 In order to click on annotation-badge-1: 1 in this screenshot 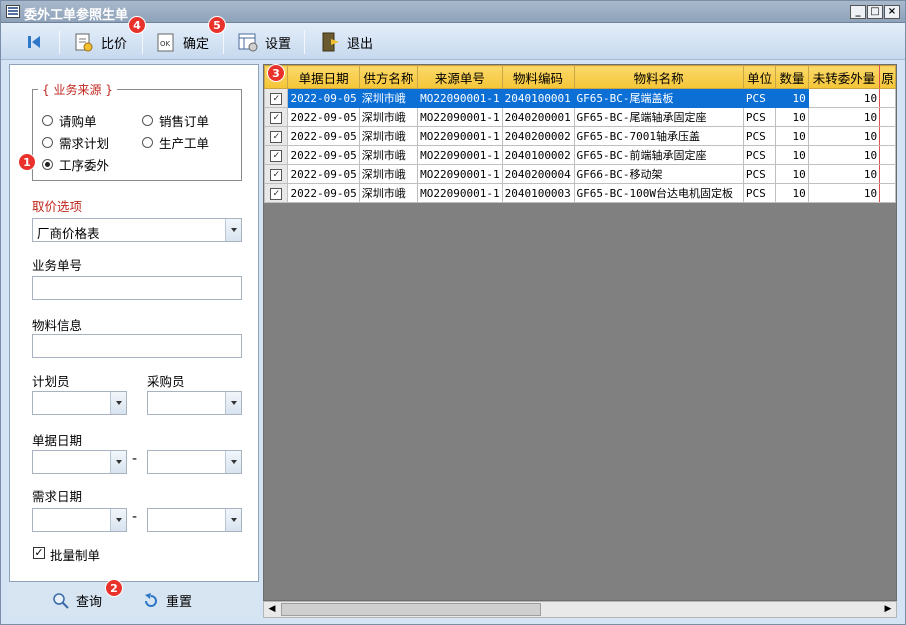, I will do `click(27, 162)`.